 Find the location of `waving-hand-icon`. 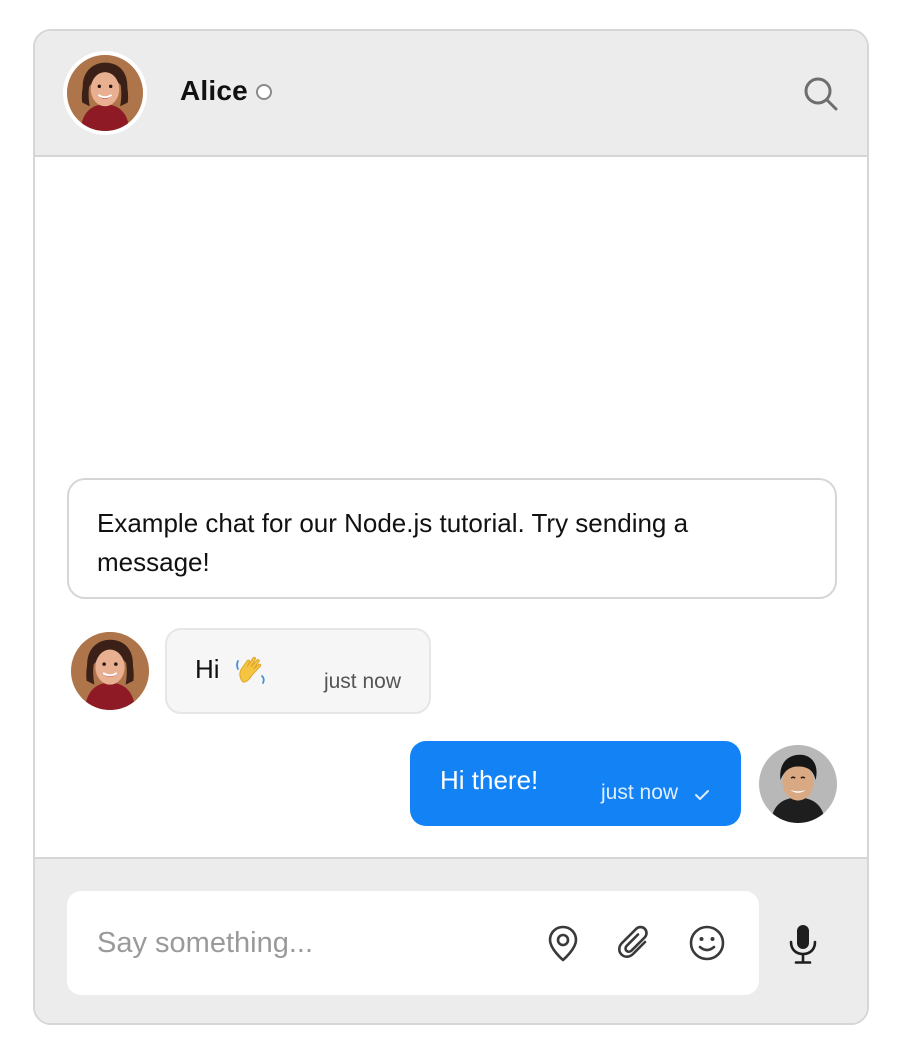

waving-hand-icon is located at coordinates (250, 670).